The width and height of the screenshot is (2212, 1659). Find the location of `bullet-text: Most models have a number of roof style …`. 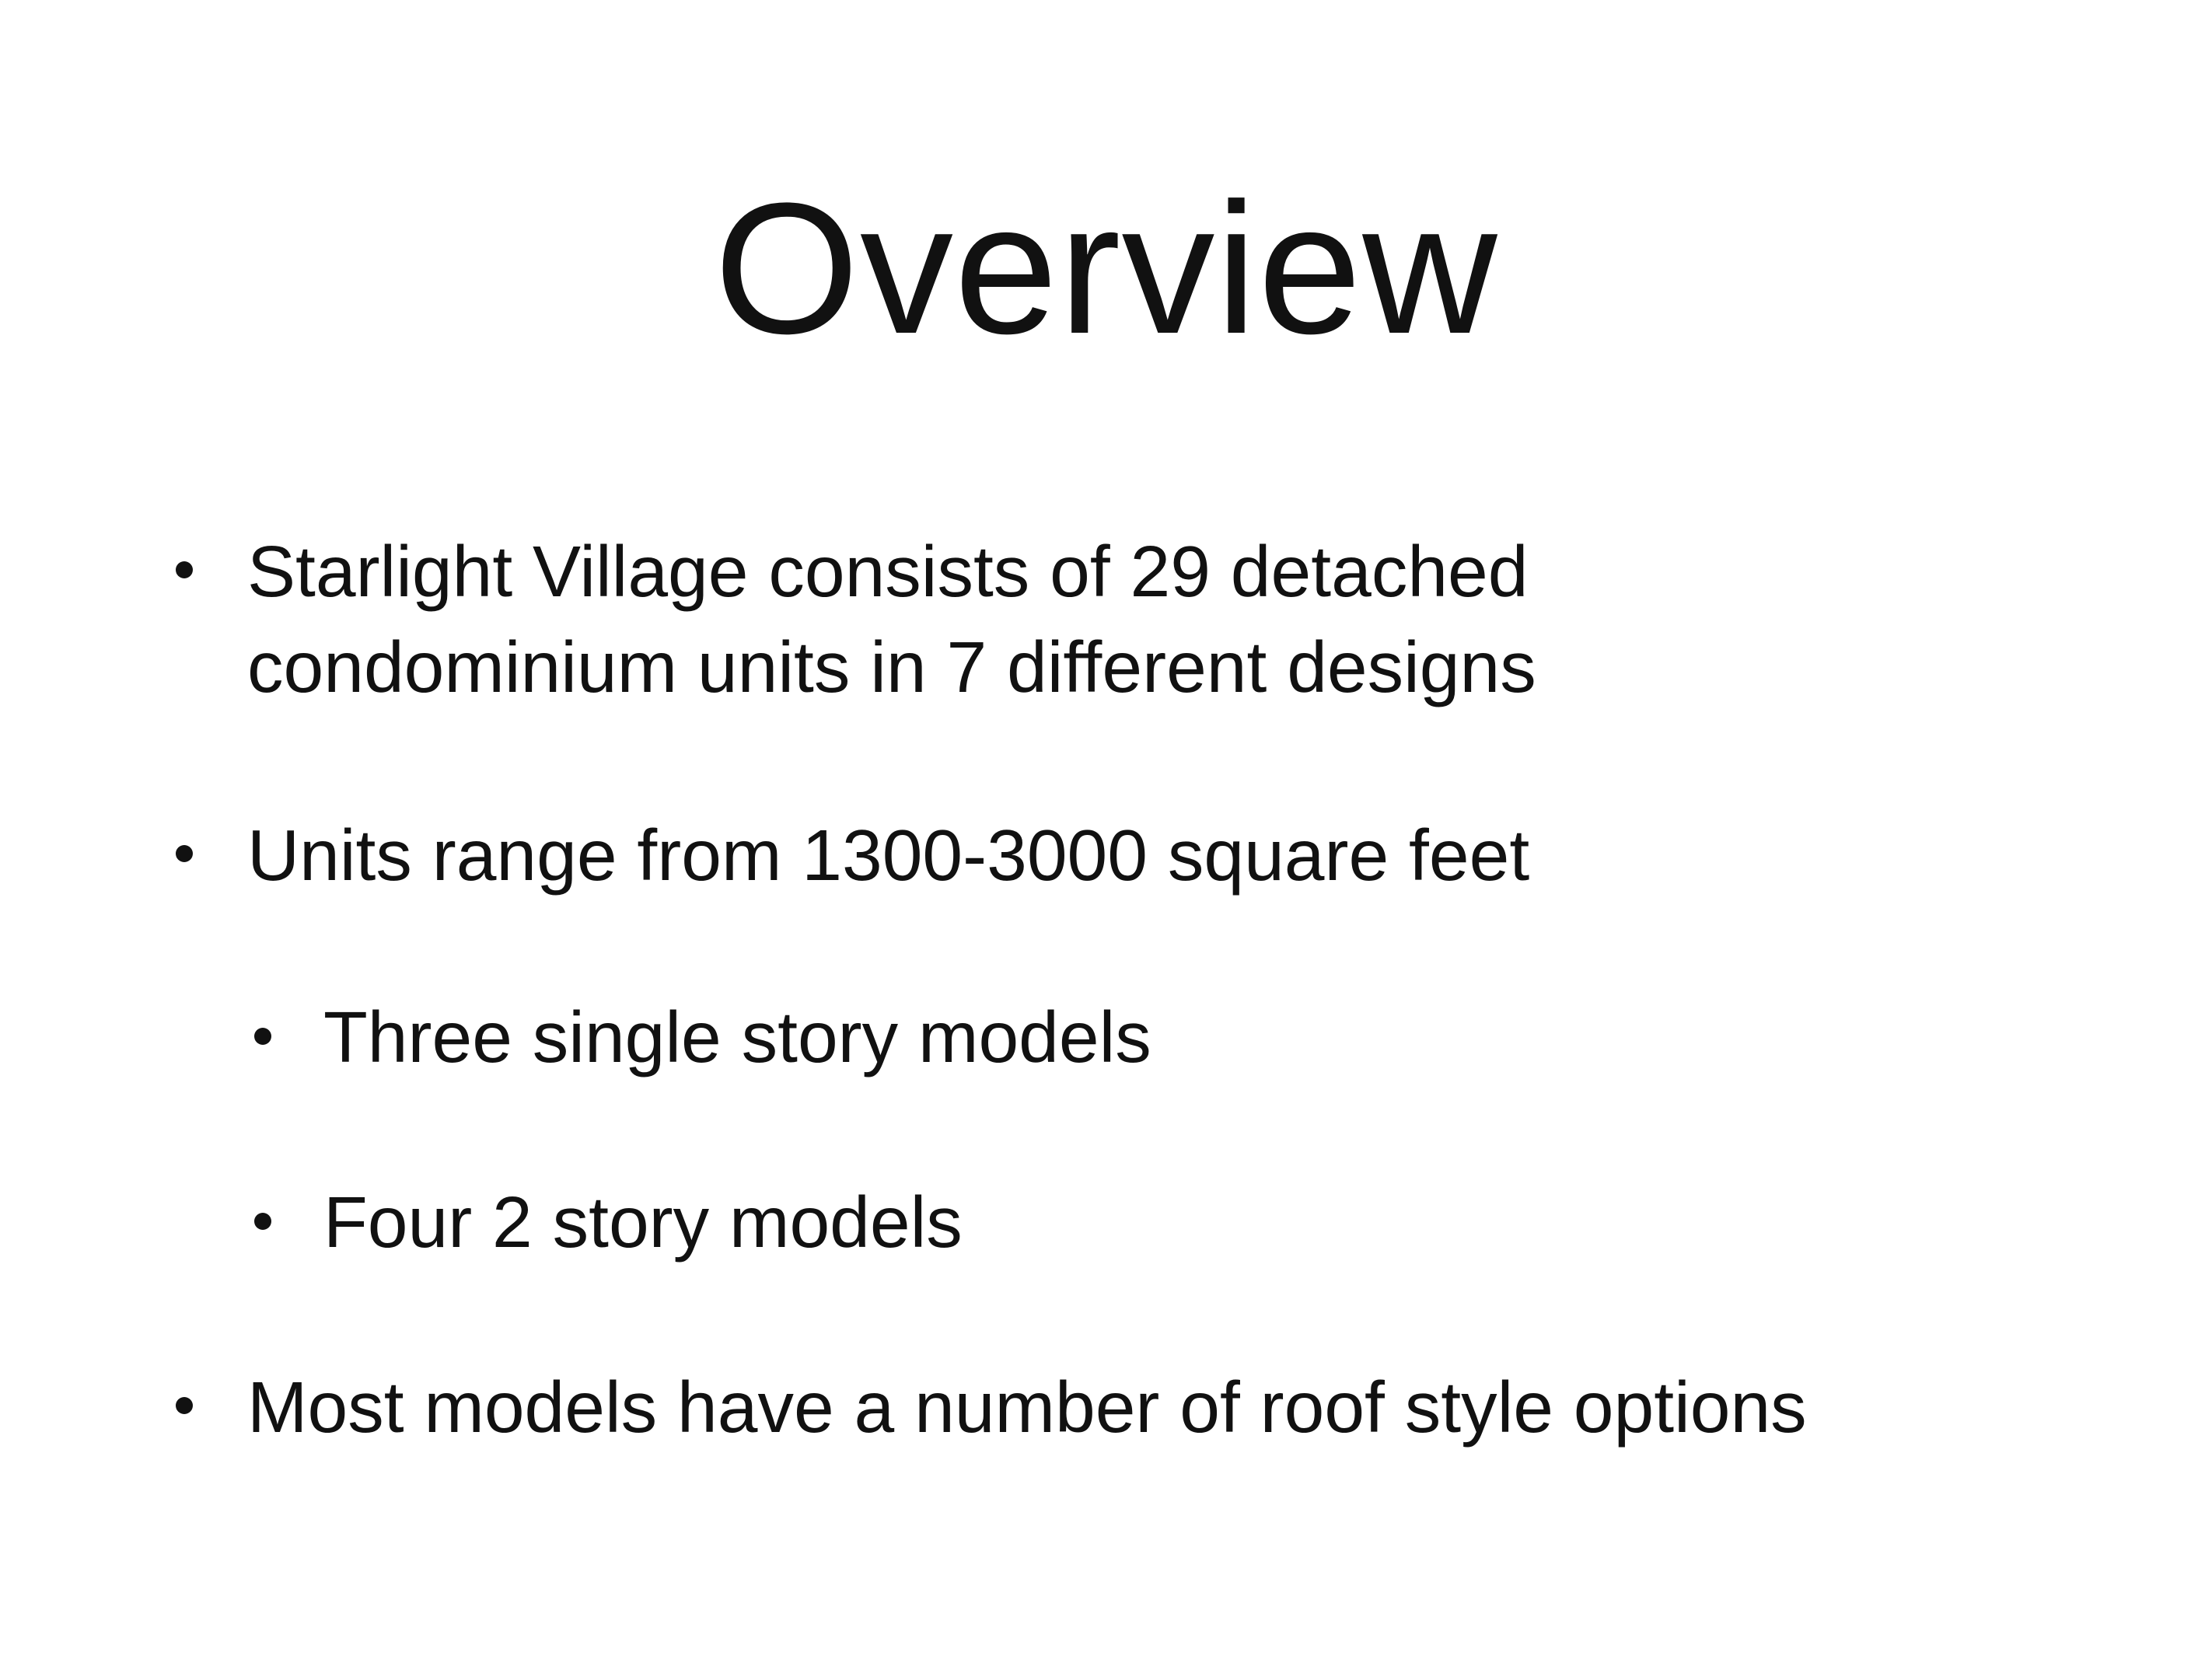

bullet-text: Most models have a number of roof style … is located at coordinates (1027, 1407).